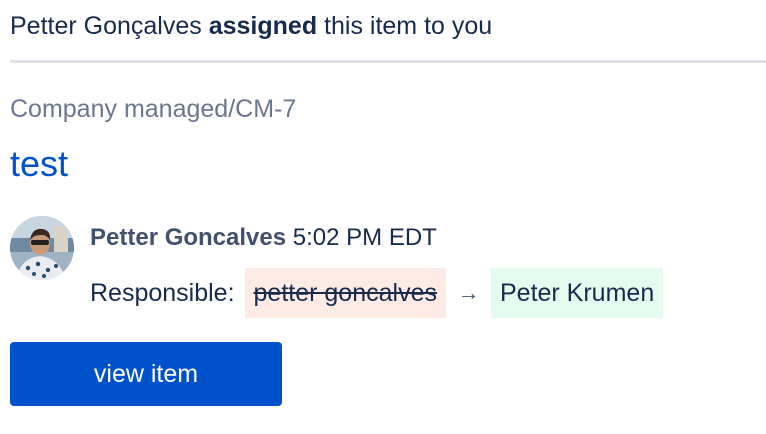  I want to click on item-title-link: test, so click(39, 164).